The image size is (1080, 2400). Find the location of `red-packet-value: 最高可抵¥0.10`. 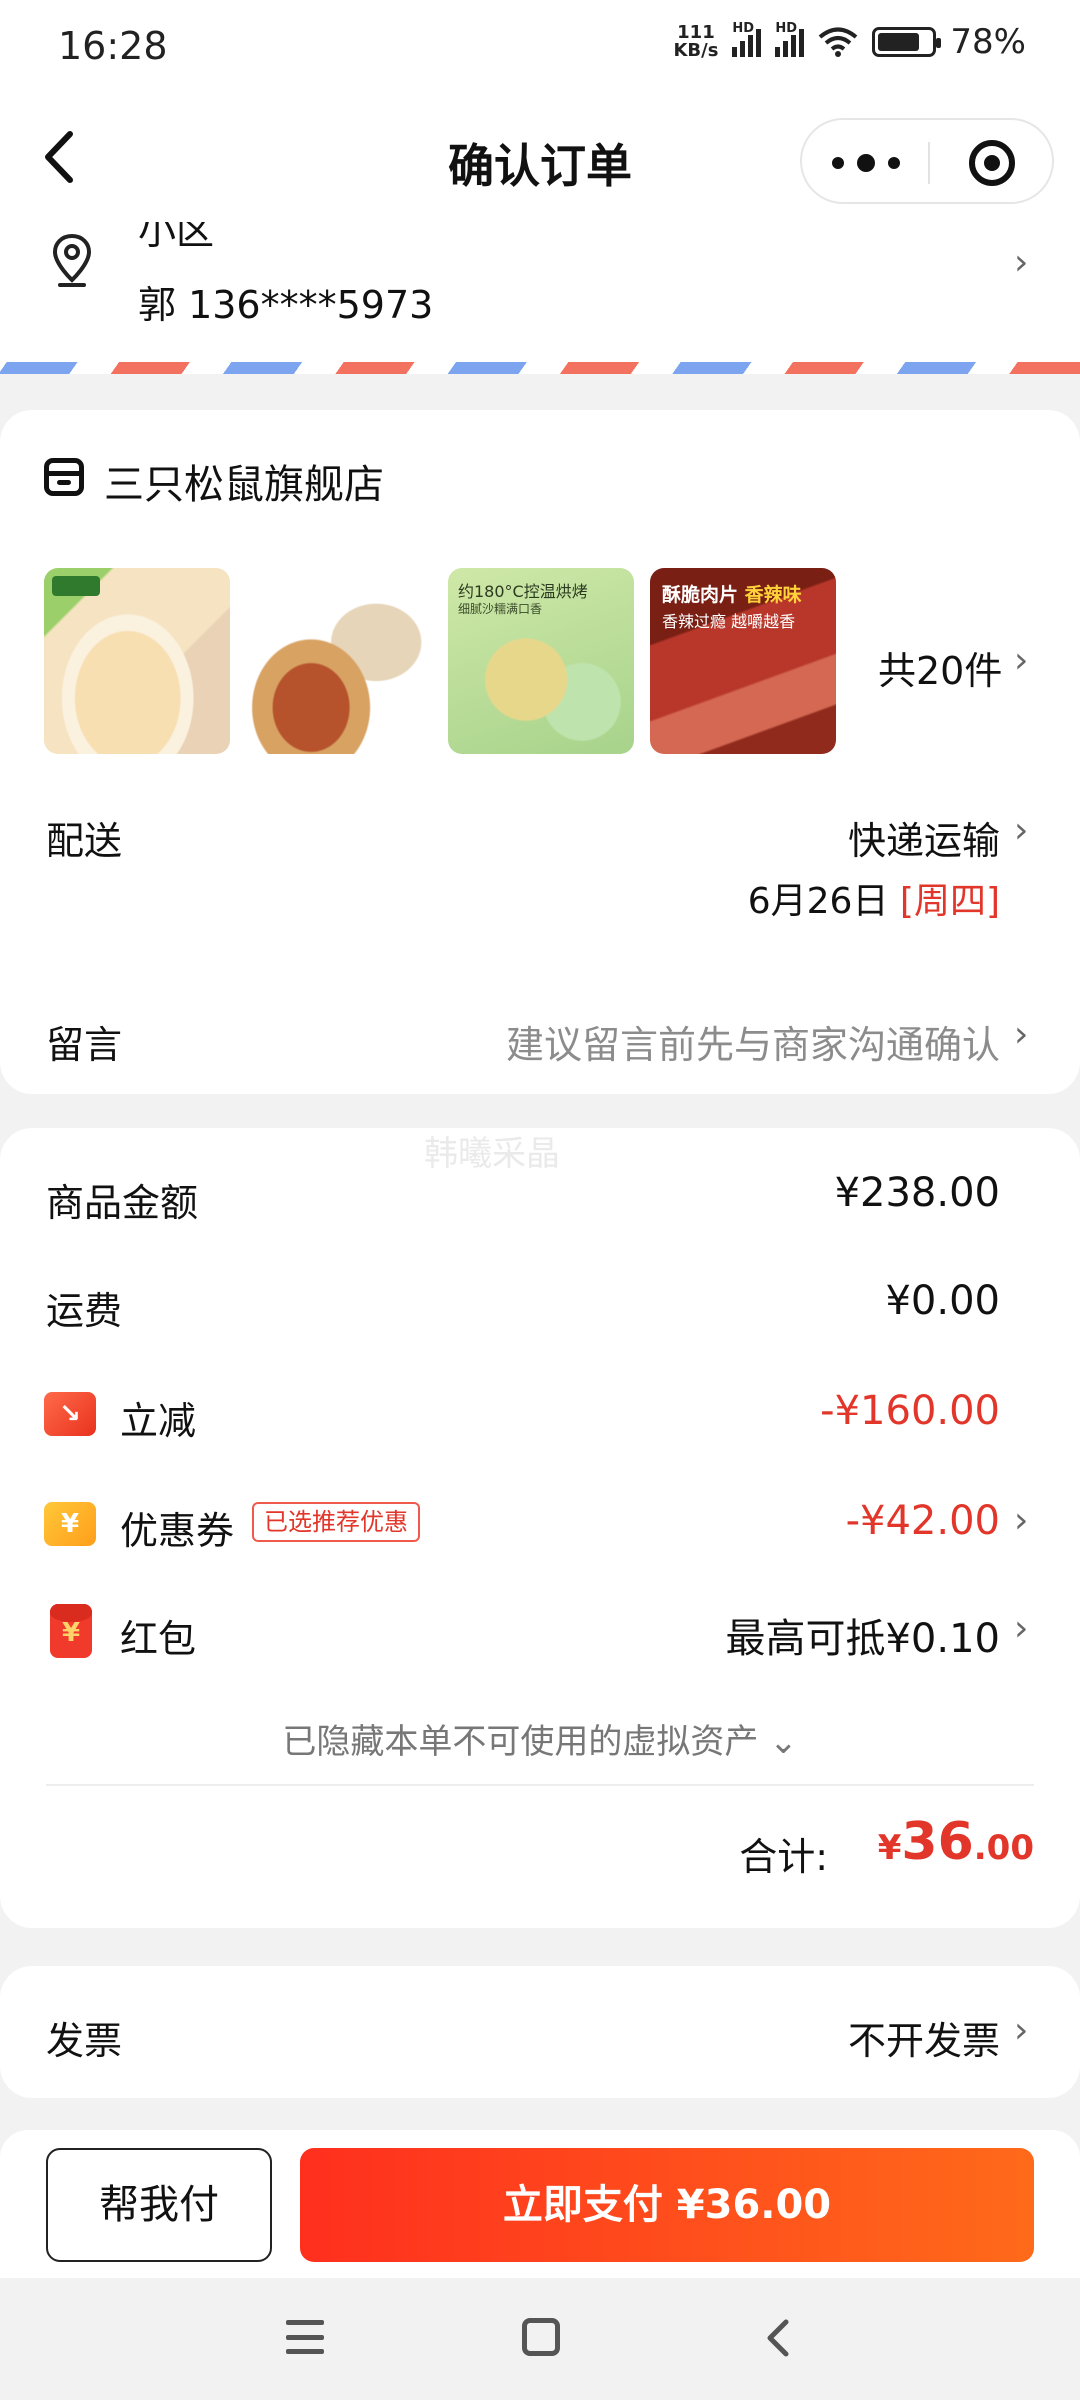

red-packet-value: 最高可抵¥0.10 is located at coordinates (862, 1635).